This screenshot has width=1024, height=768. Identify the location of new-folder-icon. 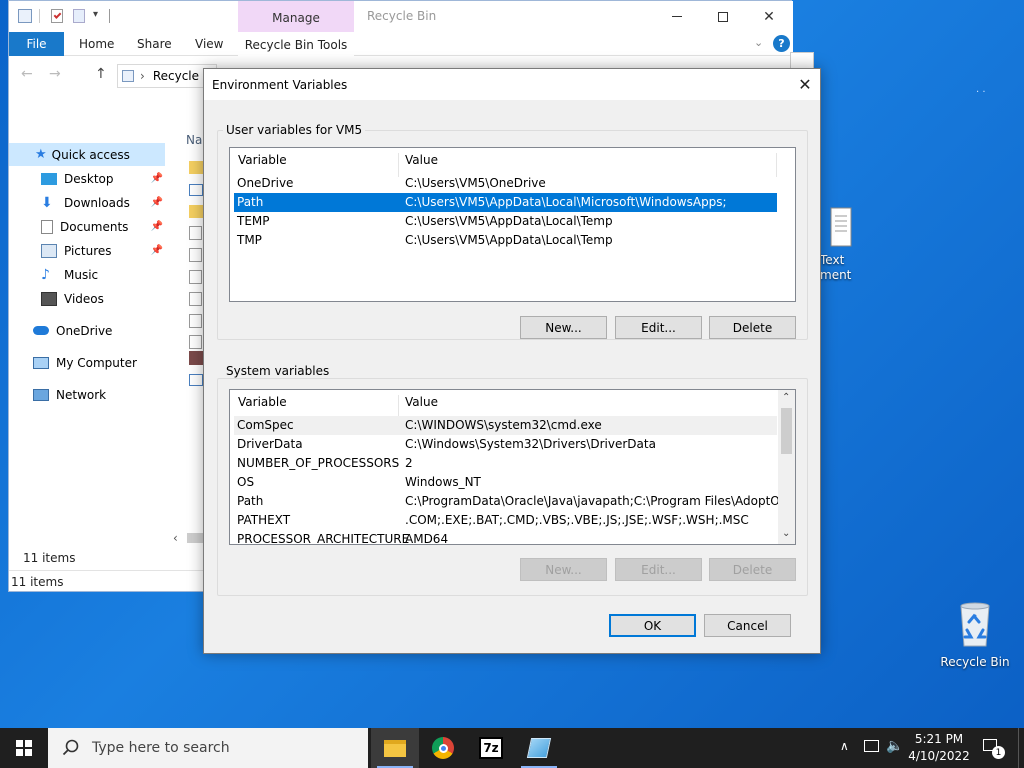
(79, 16).